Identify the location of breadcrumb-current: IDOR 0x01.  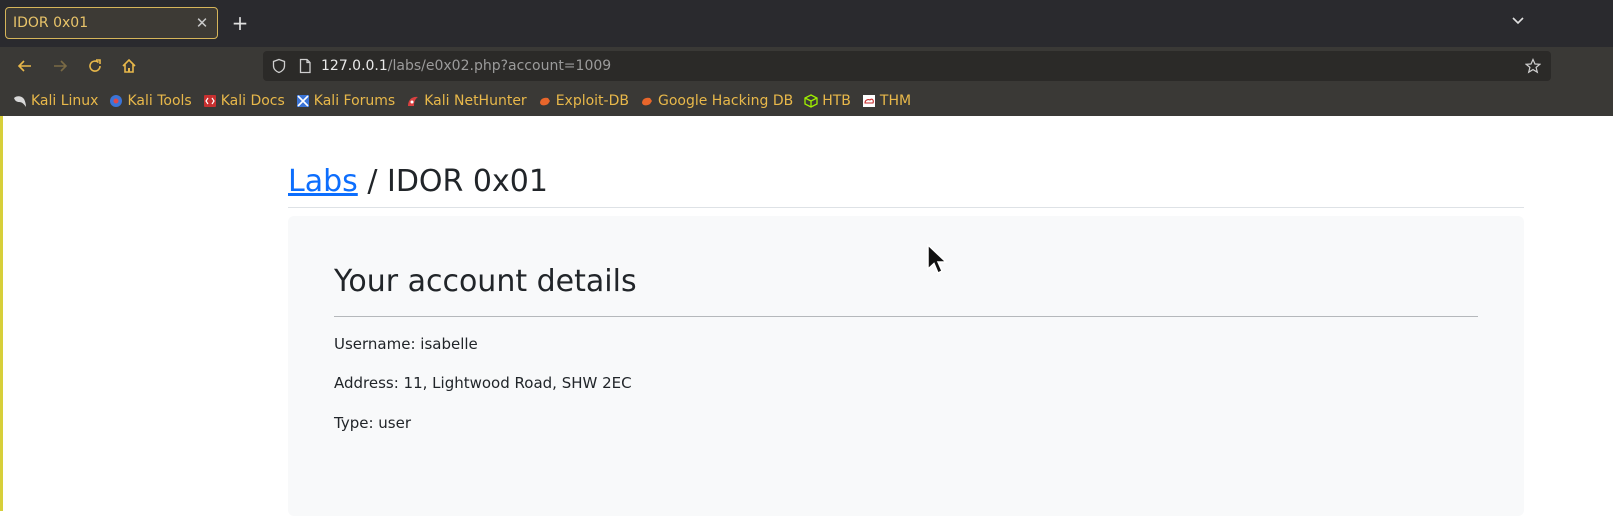
(467, 181).